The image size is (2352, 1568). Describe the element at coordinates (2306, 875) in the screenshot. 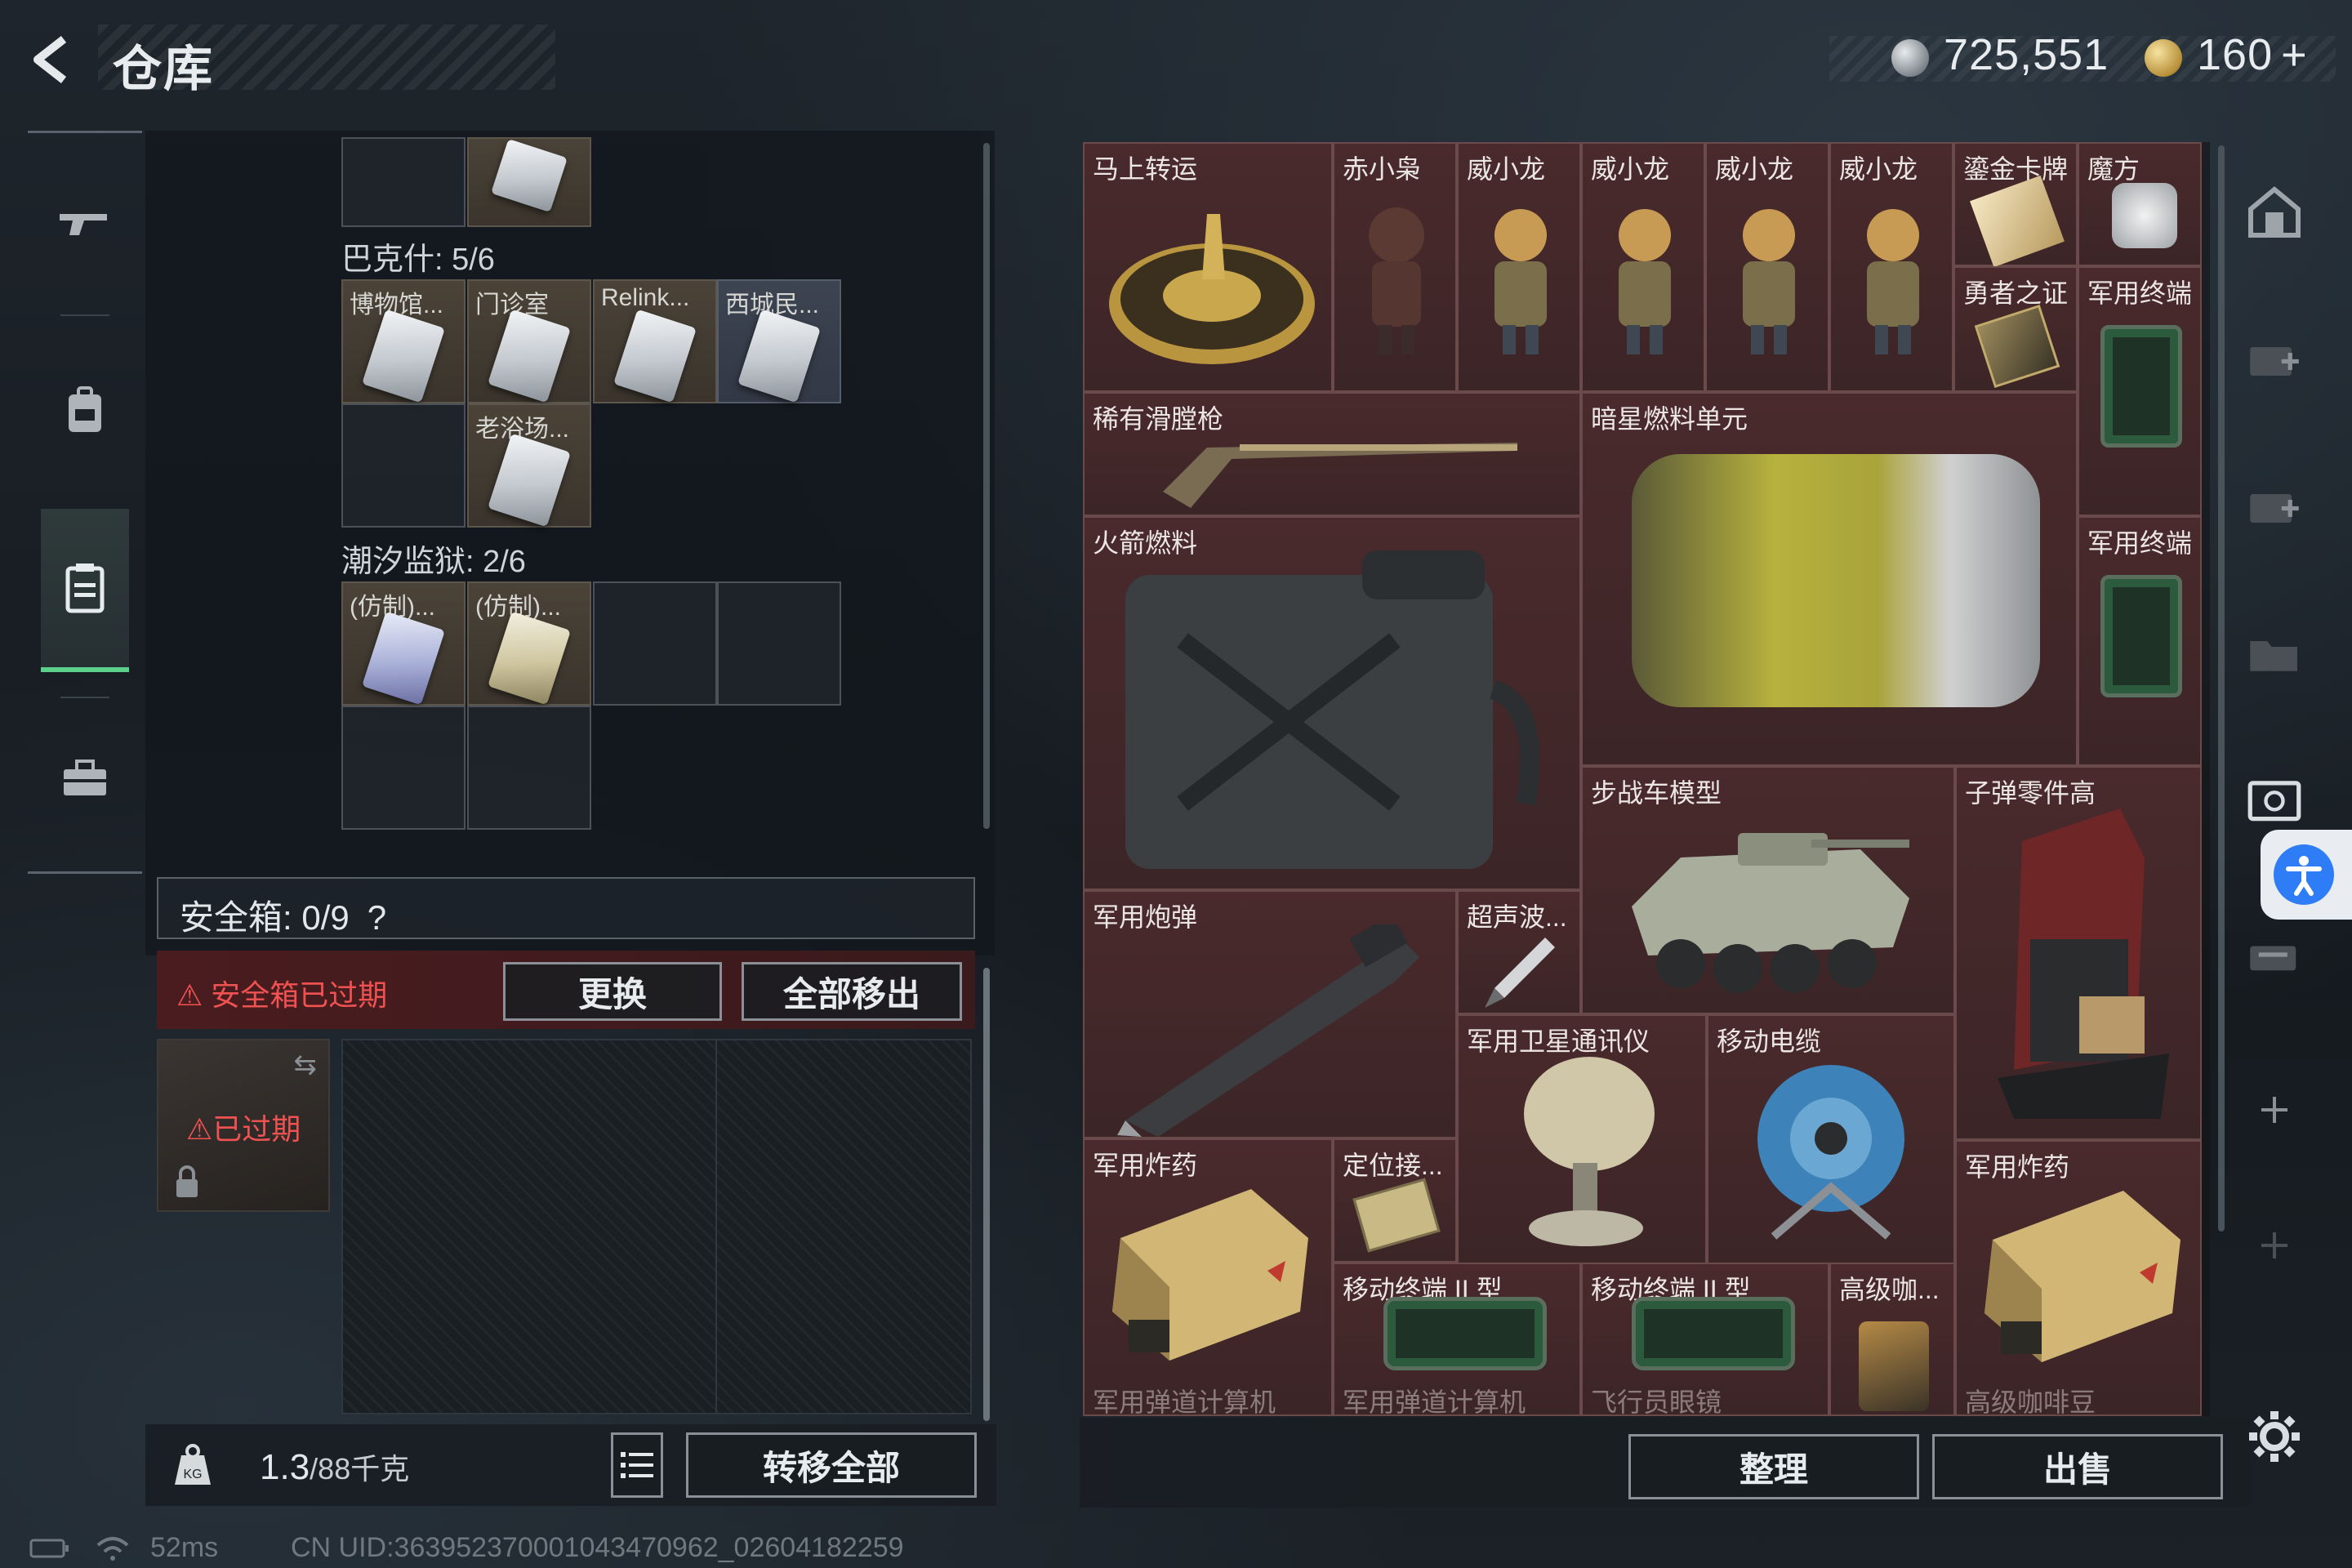

I see `accessibility-button` at that location.